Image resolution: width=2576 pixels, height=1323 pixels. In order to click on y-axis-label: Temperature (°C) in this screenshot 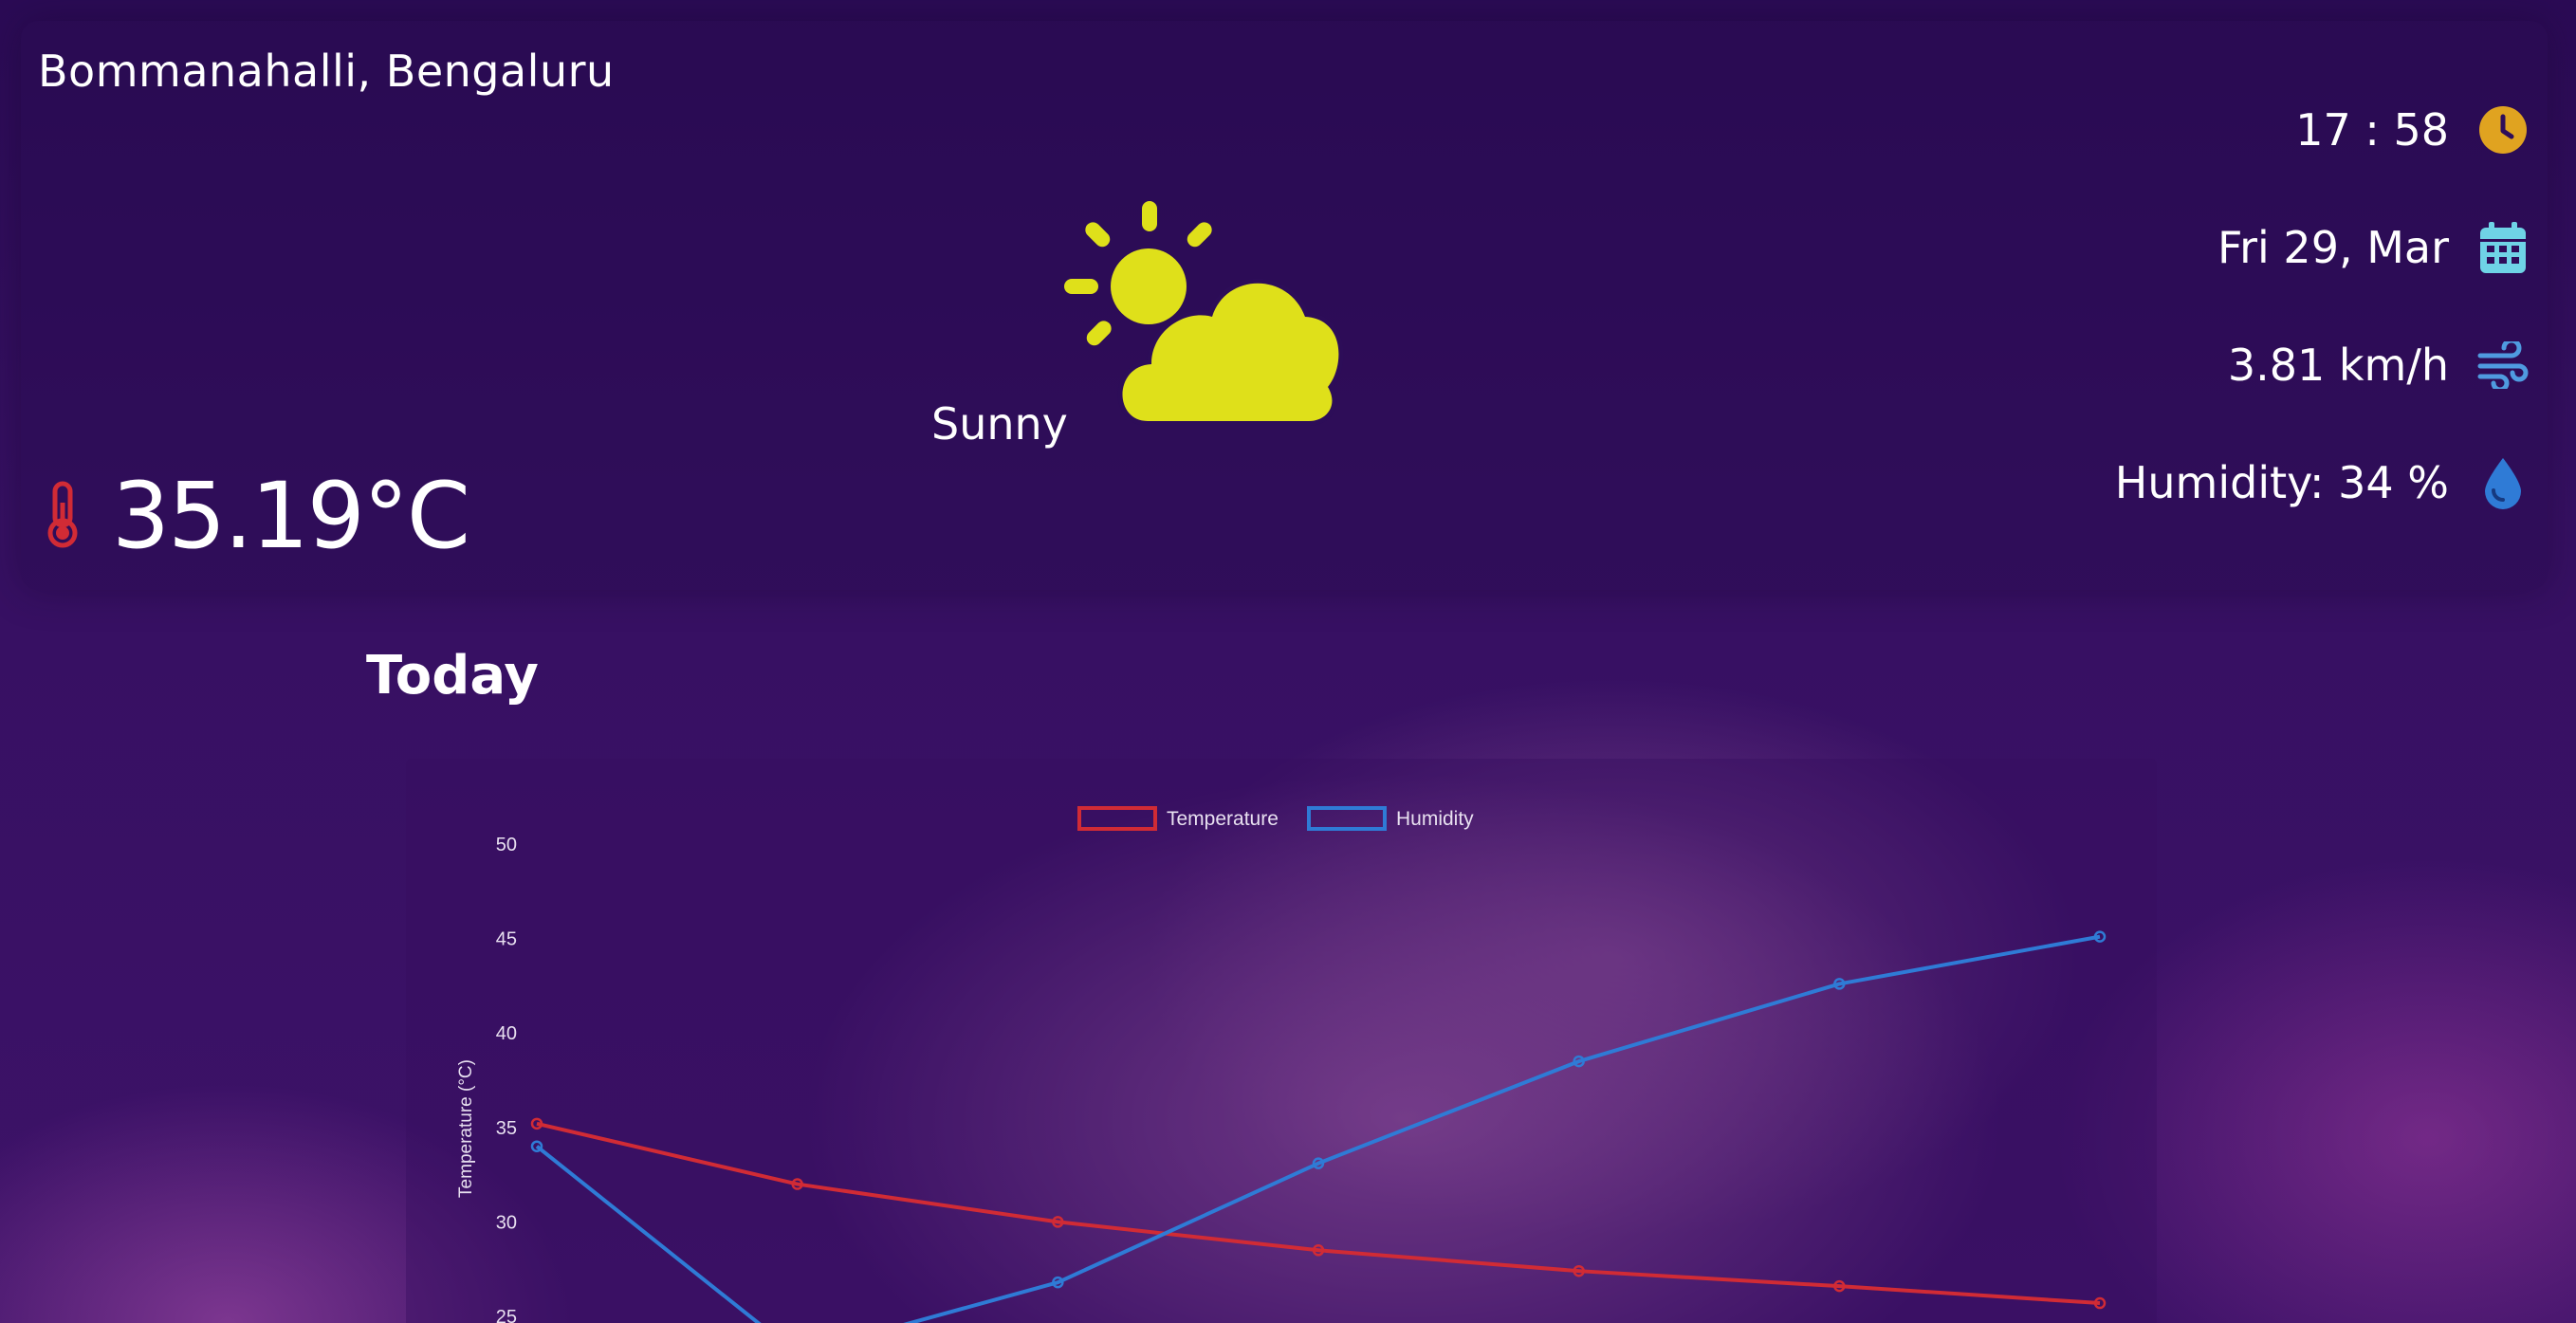, I will do `click(466, 1128)`.